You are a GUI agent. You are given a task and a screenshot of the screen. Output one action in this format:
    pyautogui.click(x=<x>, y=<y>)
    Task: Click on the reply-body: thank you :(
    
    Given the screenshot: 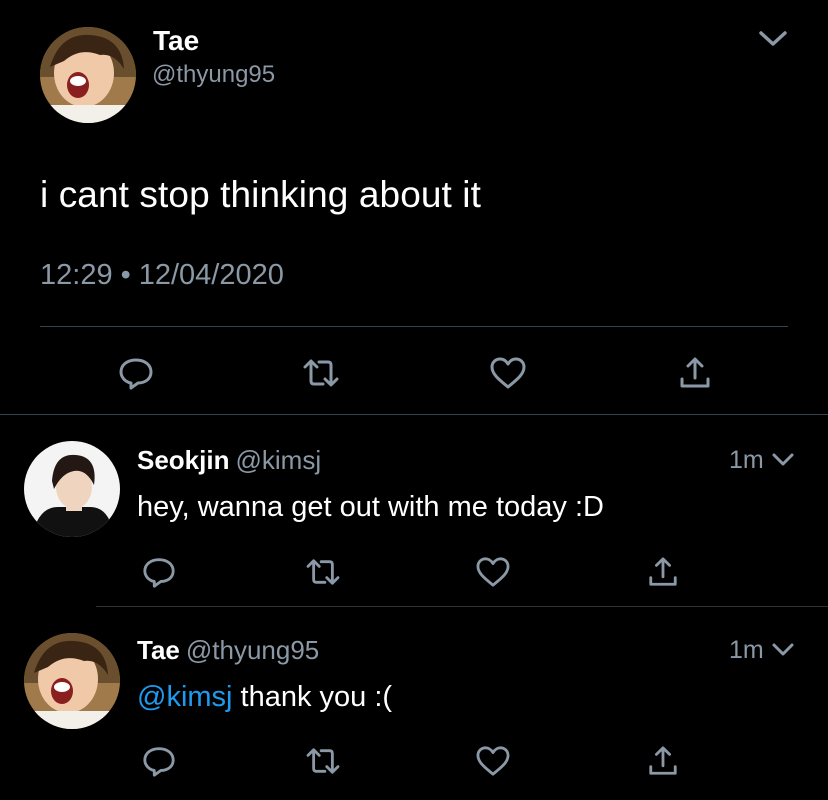 What is the action you would take?
    pyautogui.click(x=312, y=697)
    